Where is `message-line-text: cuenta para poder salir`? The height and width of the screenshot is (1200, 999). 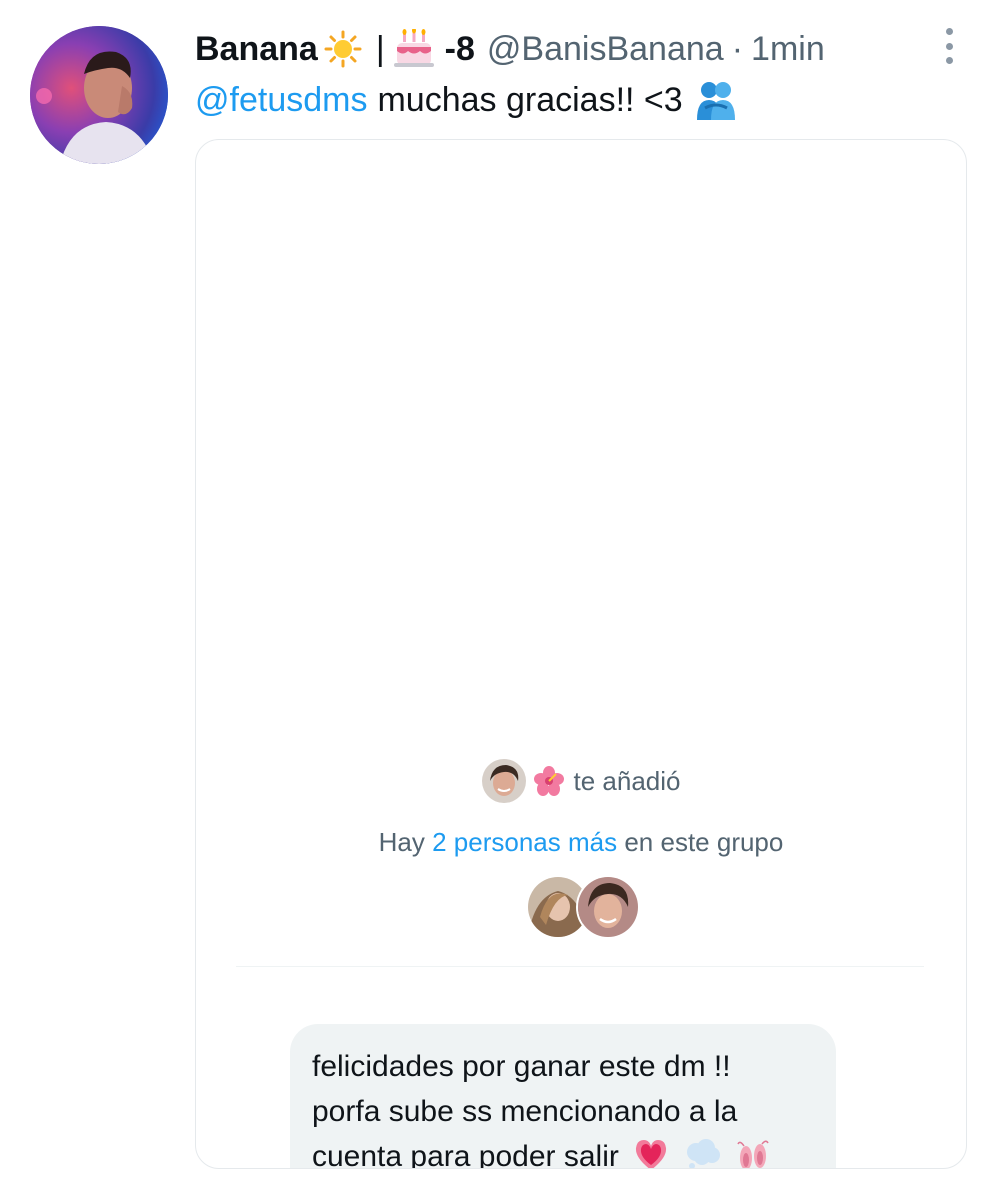 message-line-text: cuenta para poder salir is located at coordinates (465, 1154).